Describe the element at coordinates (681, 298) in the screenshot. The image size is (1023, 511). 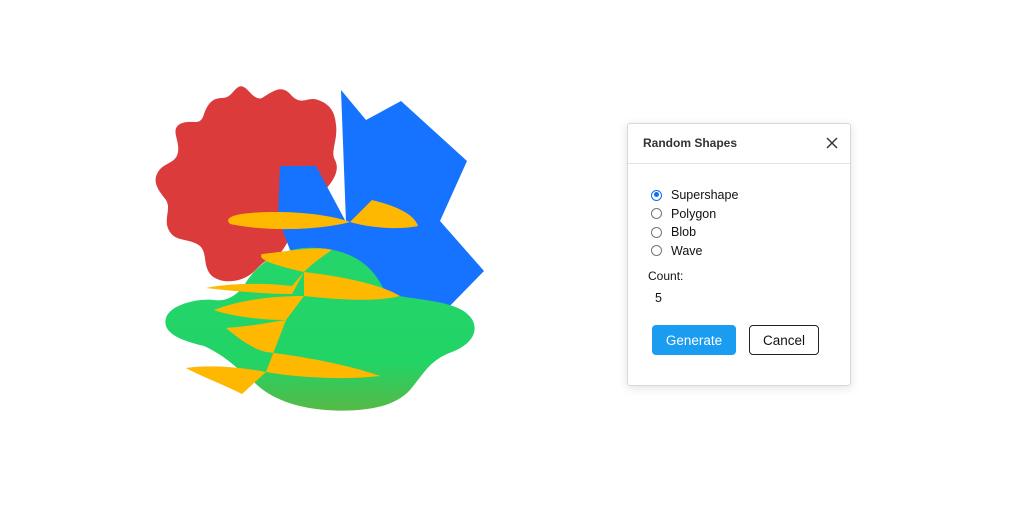
I see `count-input` at that location.